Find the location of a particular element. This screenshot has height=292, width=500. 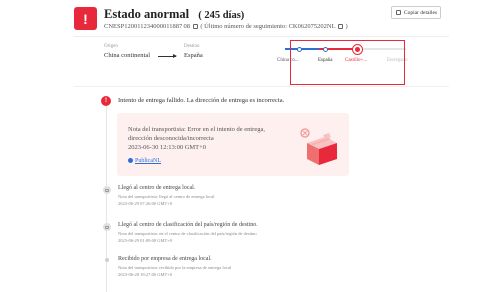

copy-icon is located at coordinates (195, 27).